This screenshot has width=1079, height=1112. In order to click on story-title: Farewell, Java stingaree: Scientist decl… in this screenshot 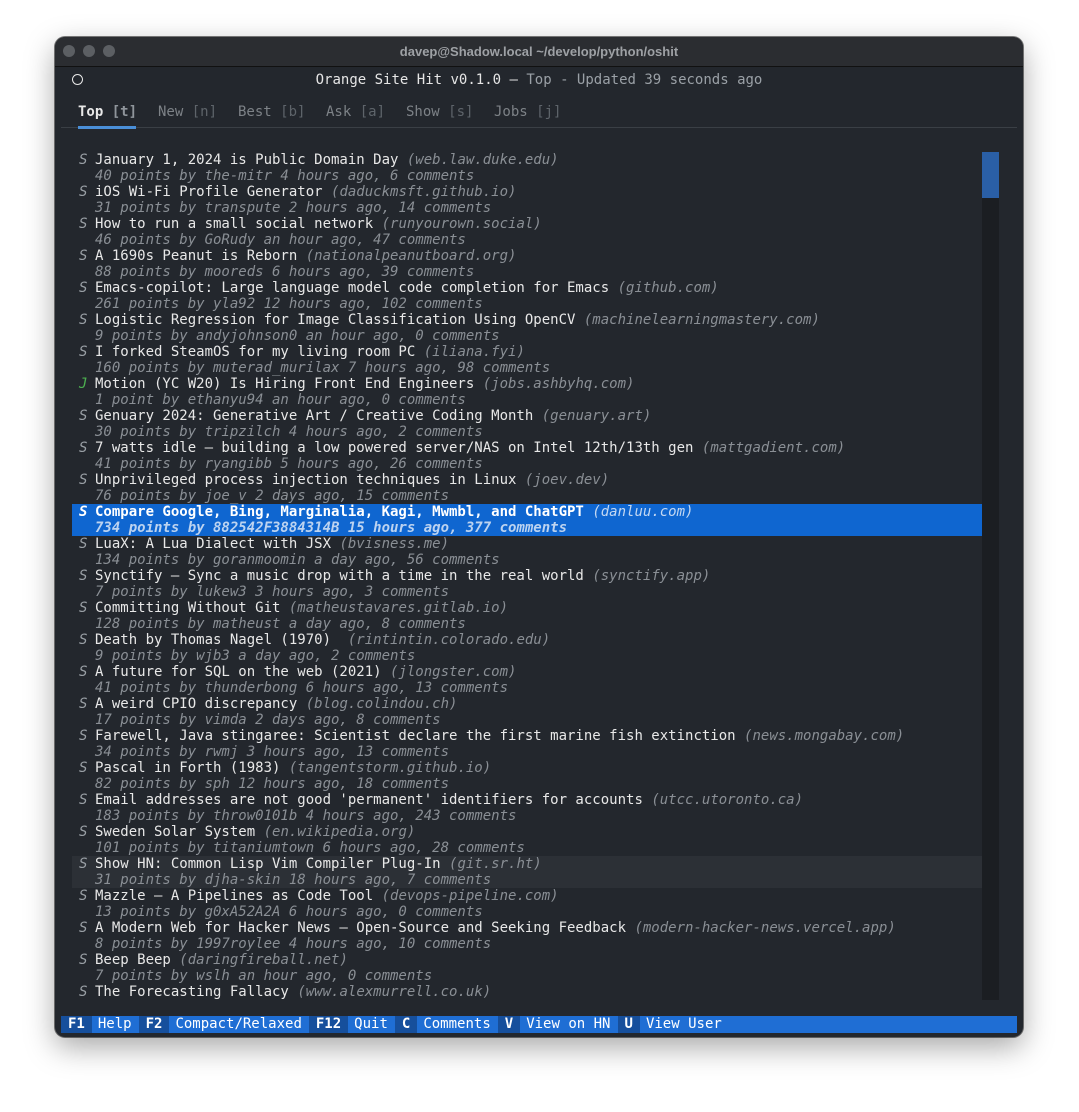, I will do `click(415, 736)`.